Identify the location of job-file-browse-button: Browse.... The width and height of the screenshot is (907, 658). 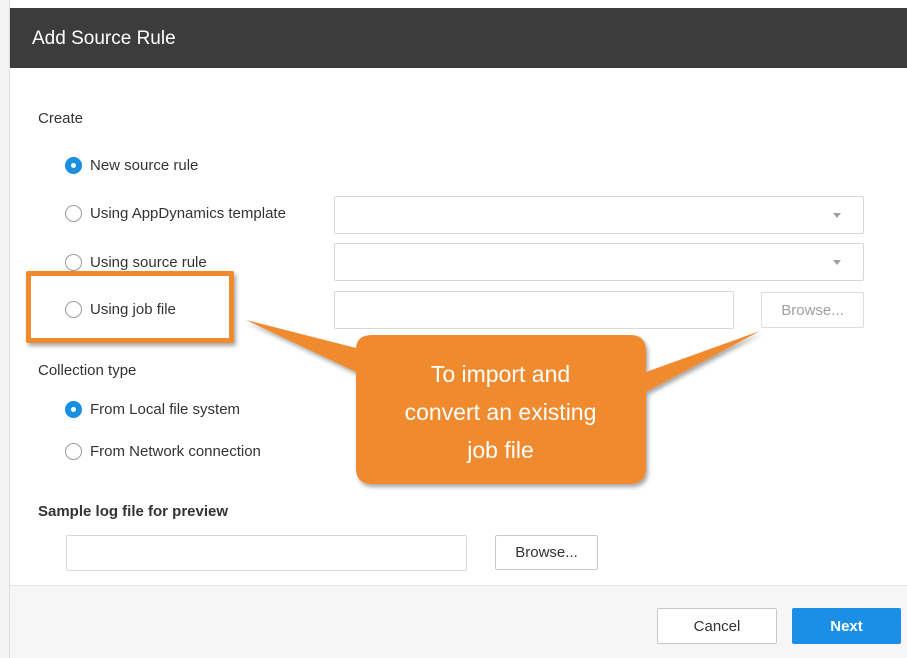
(812, 310).